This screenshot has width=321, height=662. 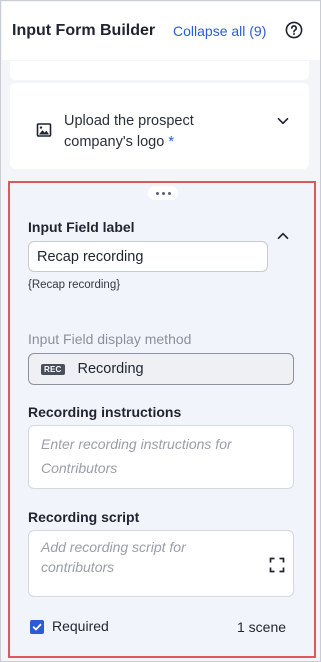 I want to click on collapsed-field-card, so click(x=159, y=70).